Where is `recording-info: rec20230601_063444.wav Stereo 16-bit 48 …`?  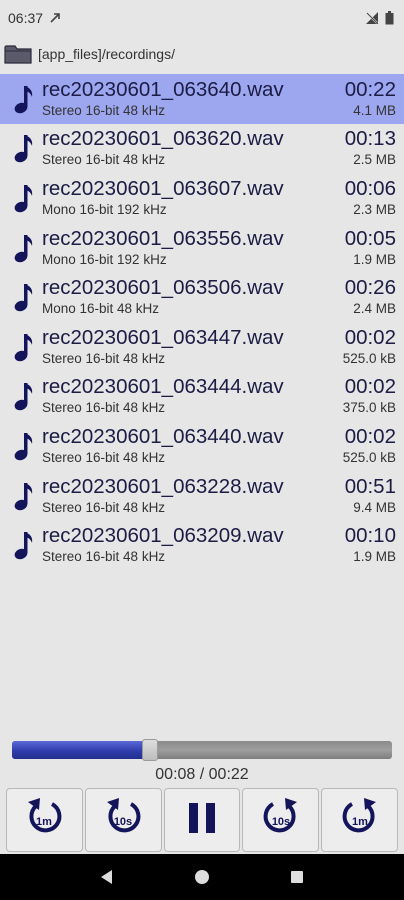
recording-info: rec20230601_063444.wav Stereo 16-bit 48 … is located at coordinates (192, 397).